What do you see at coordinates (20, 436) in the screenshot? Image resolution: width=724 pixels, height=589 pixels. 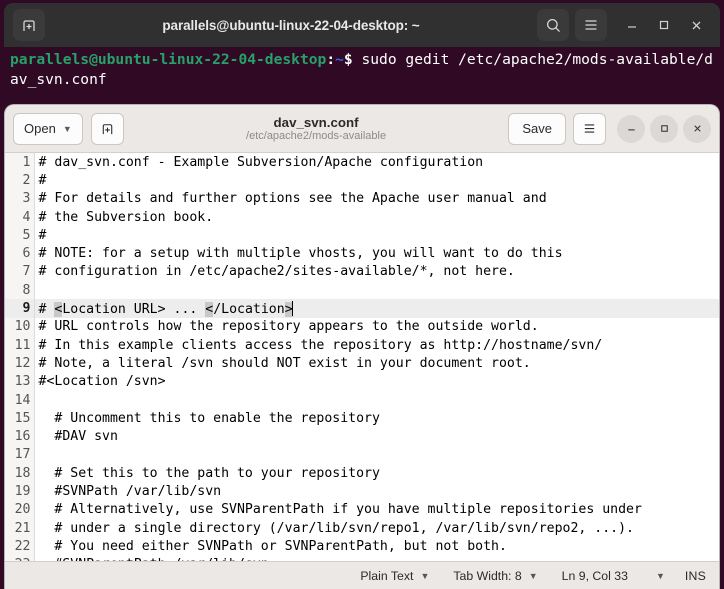 I see `line-number: 16` at bounding box center [20, 436].